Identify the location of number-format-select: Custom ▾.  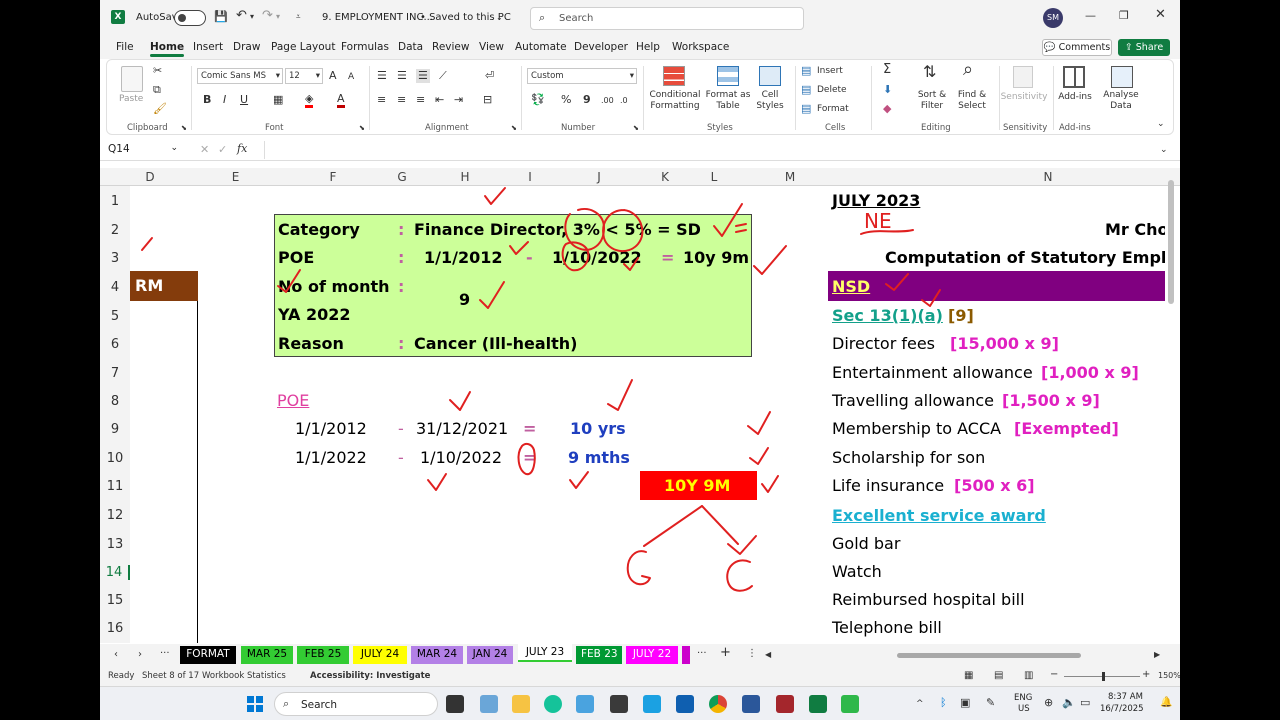
(582, 76).